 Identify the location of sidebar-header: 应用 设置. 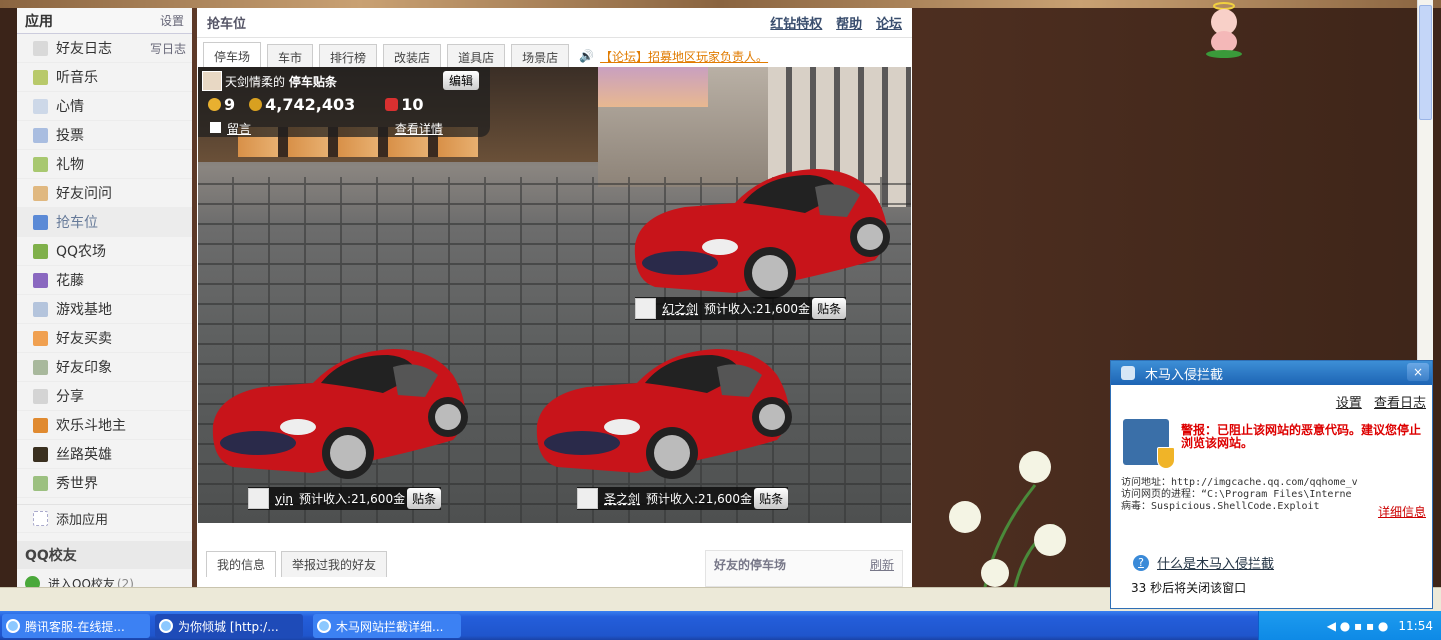
(104, 21).